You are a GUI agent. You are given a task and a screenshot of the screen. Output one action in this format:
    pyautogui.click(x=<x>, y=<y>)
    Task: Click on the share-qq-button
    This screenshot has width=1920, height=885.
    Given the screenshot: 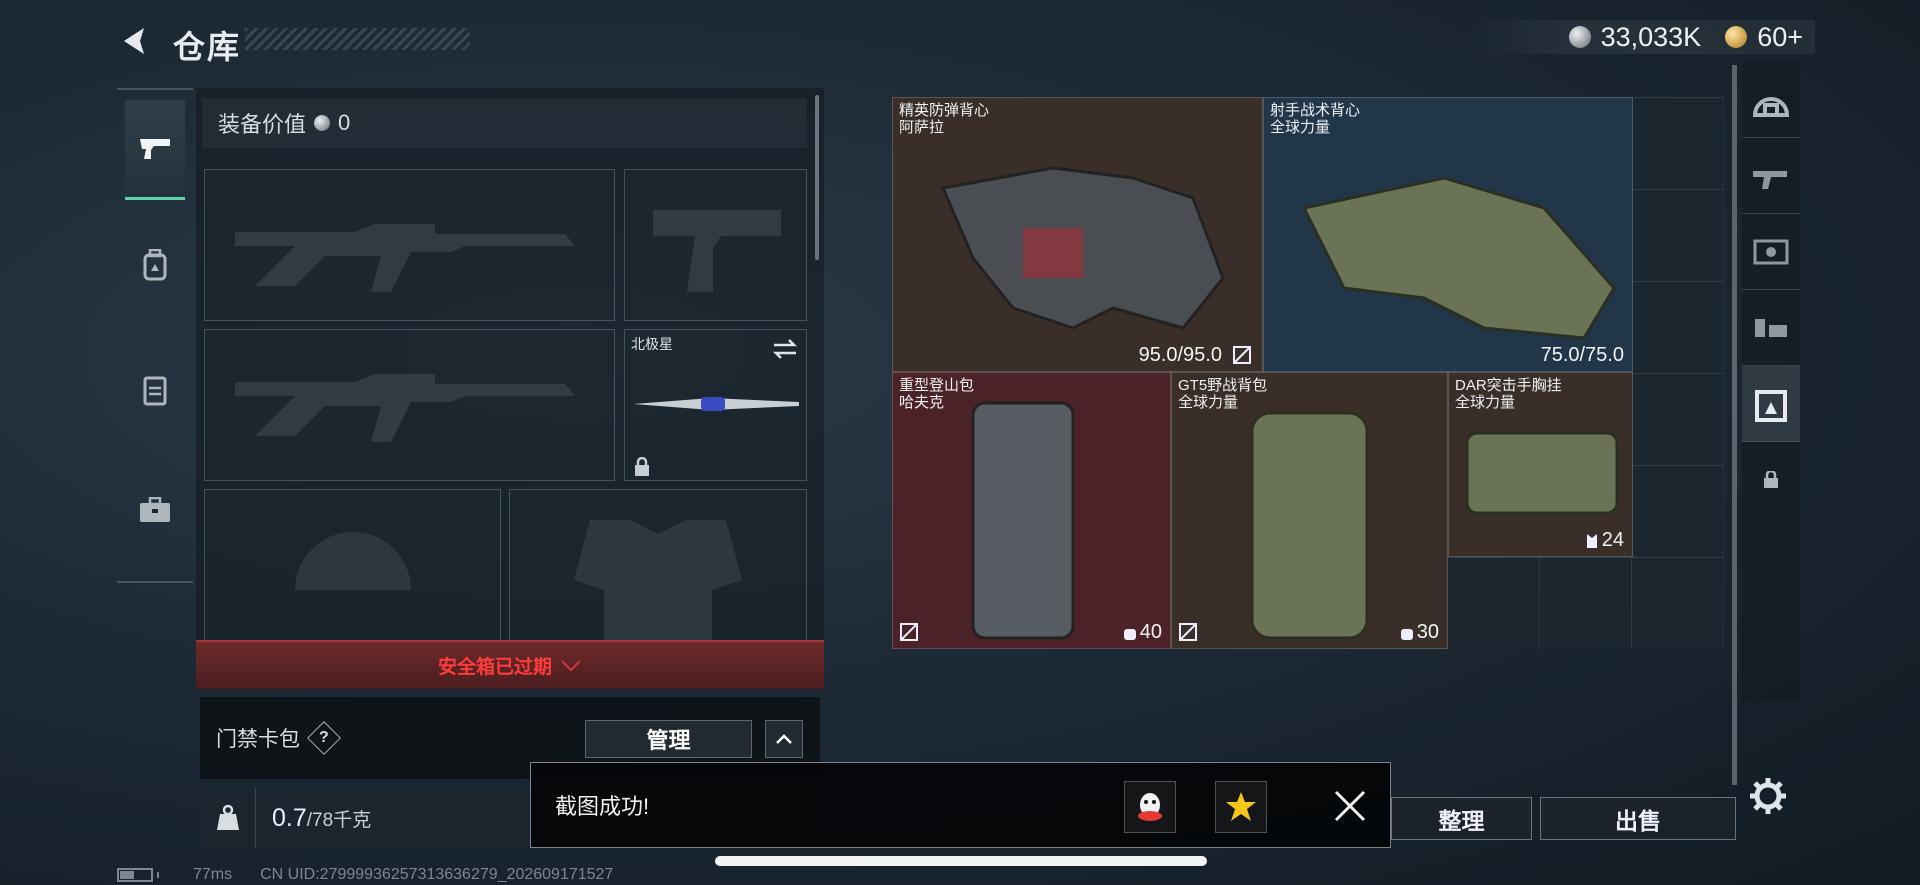 What is the action you would take?
    pyautogui.click(x=1150, y=807)
    